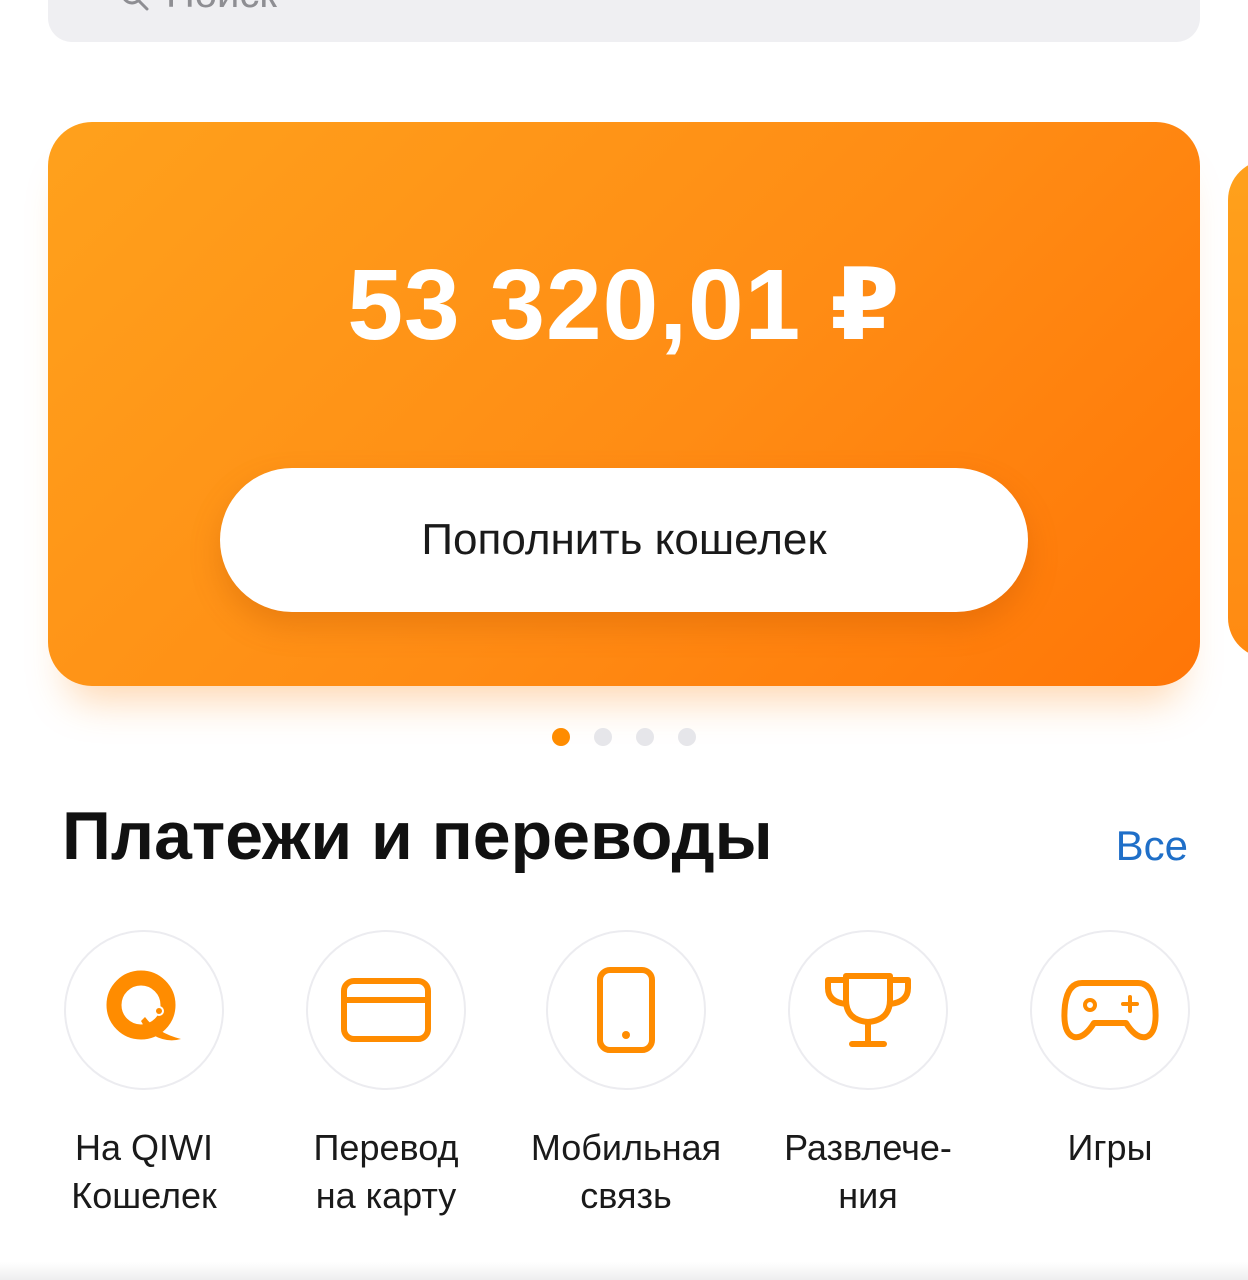  What do you see at coordinates (868, 1147) in the screenshot?
I see `action-label-line1: Развлече-` at bounding box center [868, 1147].